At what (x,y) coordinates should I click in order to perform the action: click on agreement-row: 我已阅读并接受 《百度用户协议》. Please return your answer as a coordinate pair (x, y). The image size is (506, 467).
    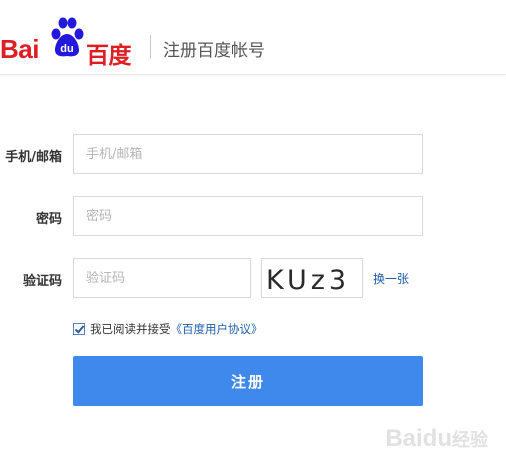
    Looking at the image, I should click on (168, 329).